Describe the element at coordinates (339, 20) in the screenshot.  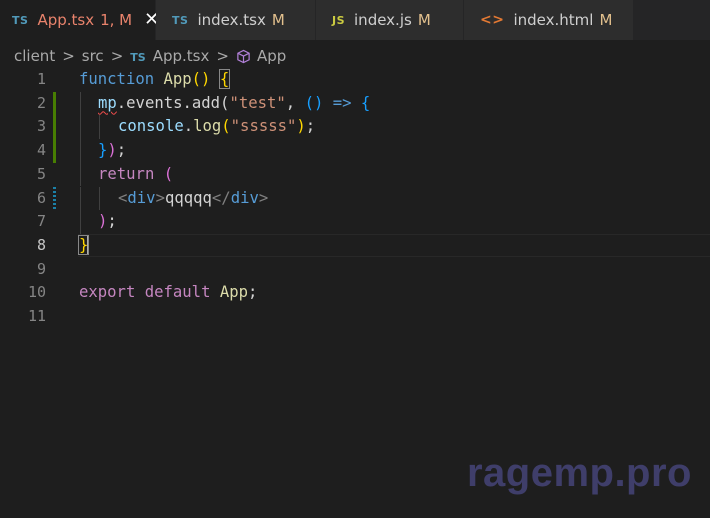
I see `javascript-file-icon: JS` at that location.